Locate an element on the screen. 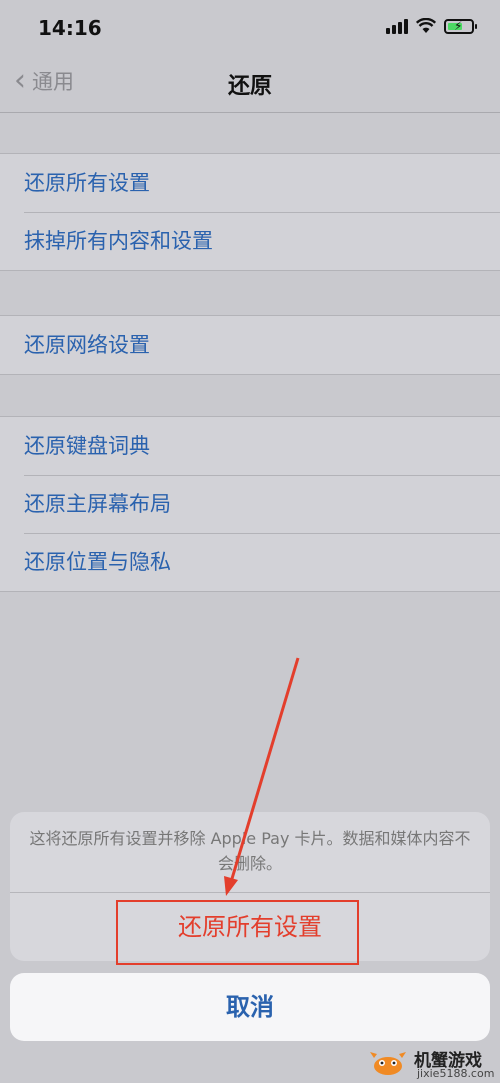  annotation-arrow-icon is located at coordinates (262, 776).